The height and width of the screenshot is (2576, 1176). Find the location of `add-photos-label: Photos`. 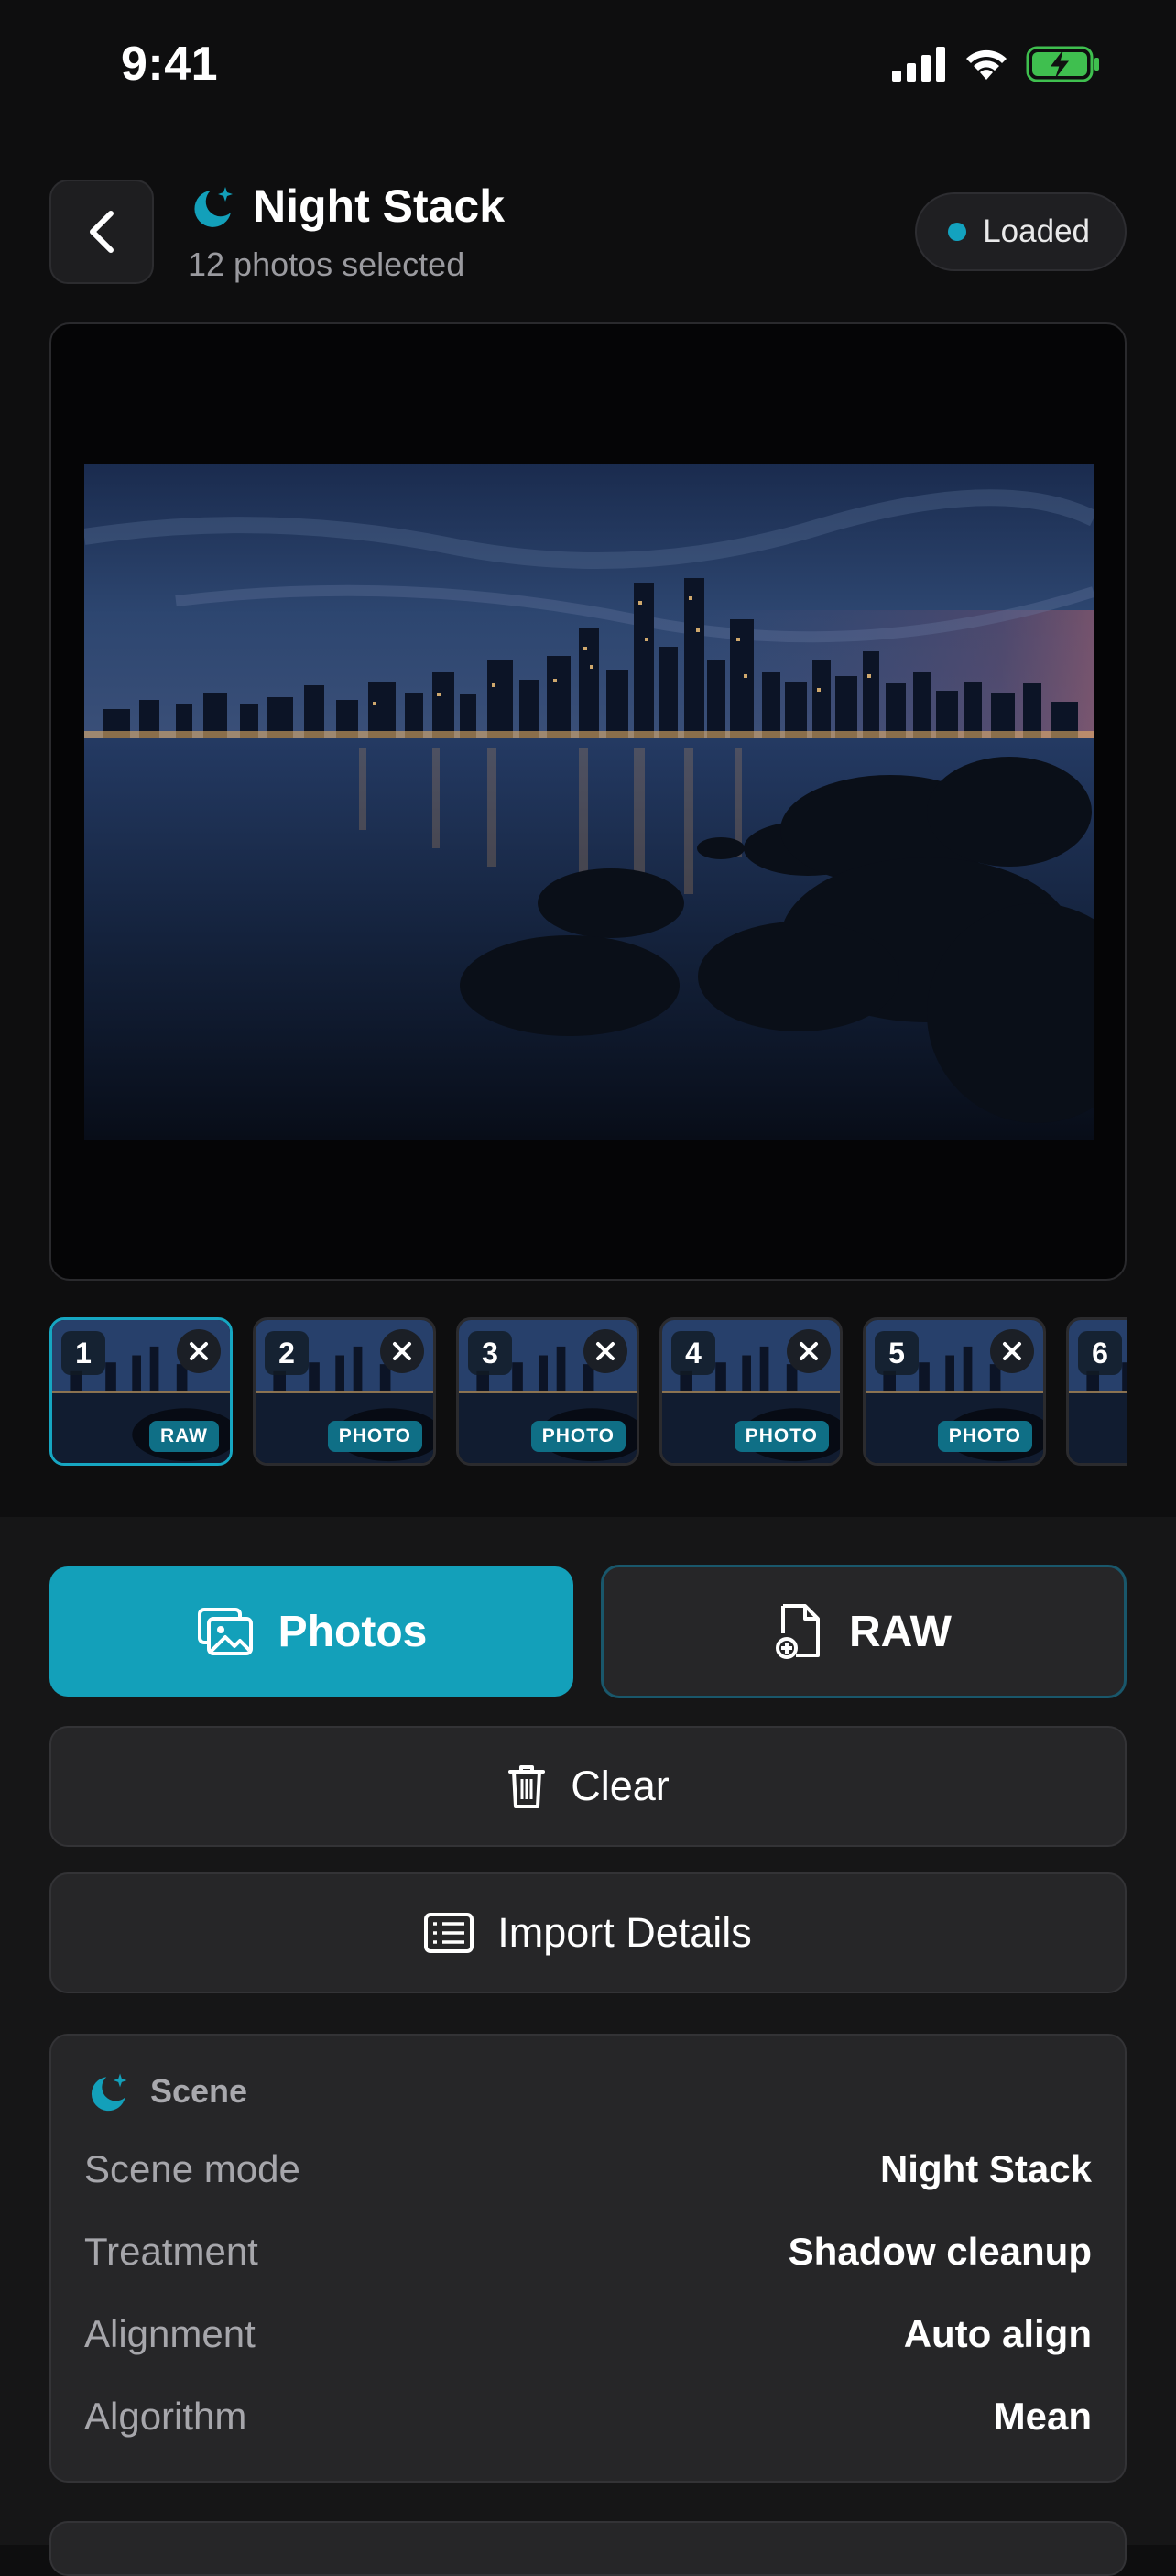

add-photos-label: Photos is located at coordinates (353, 1632).